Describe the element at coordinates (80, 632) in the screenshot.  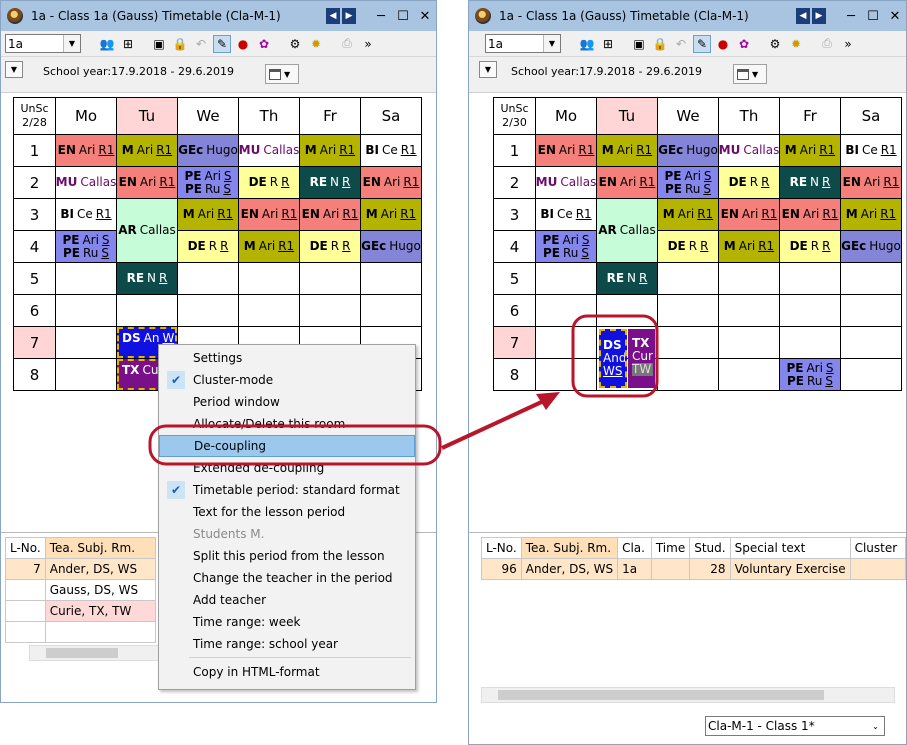
I see `table-row` at that location.